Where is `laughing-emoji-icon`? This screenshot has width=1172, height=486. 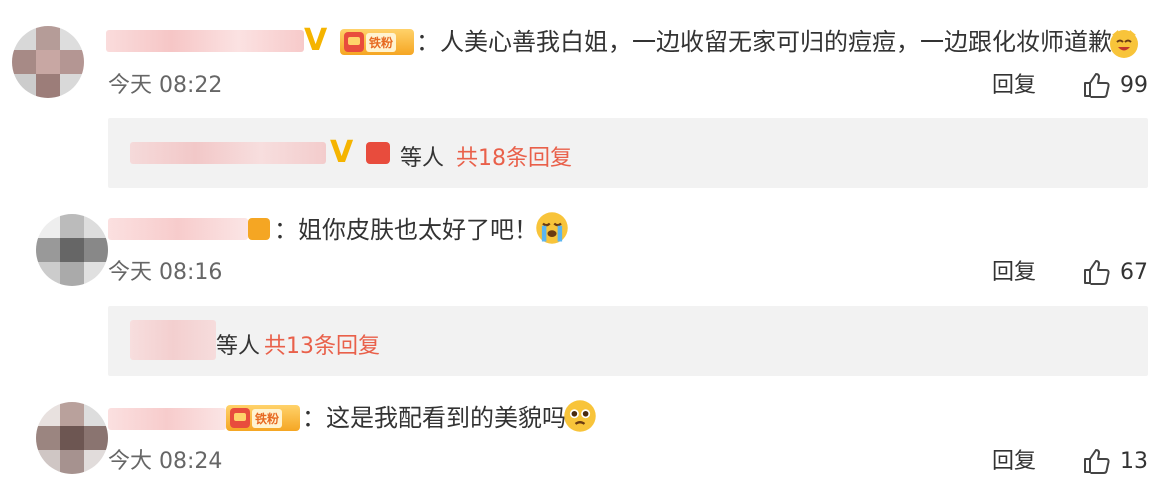 laughing-emoji-icon is located at coordinates (1124, 44).